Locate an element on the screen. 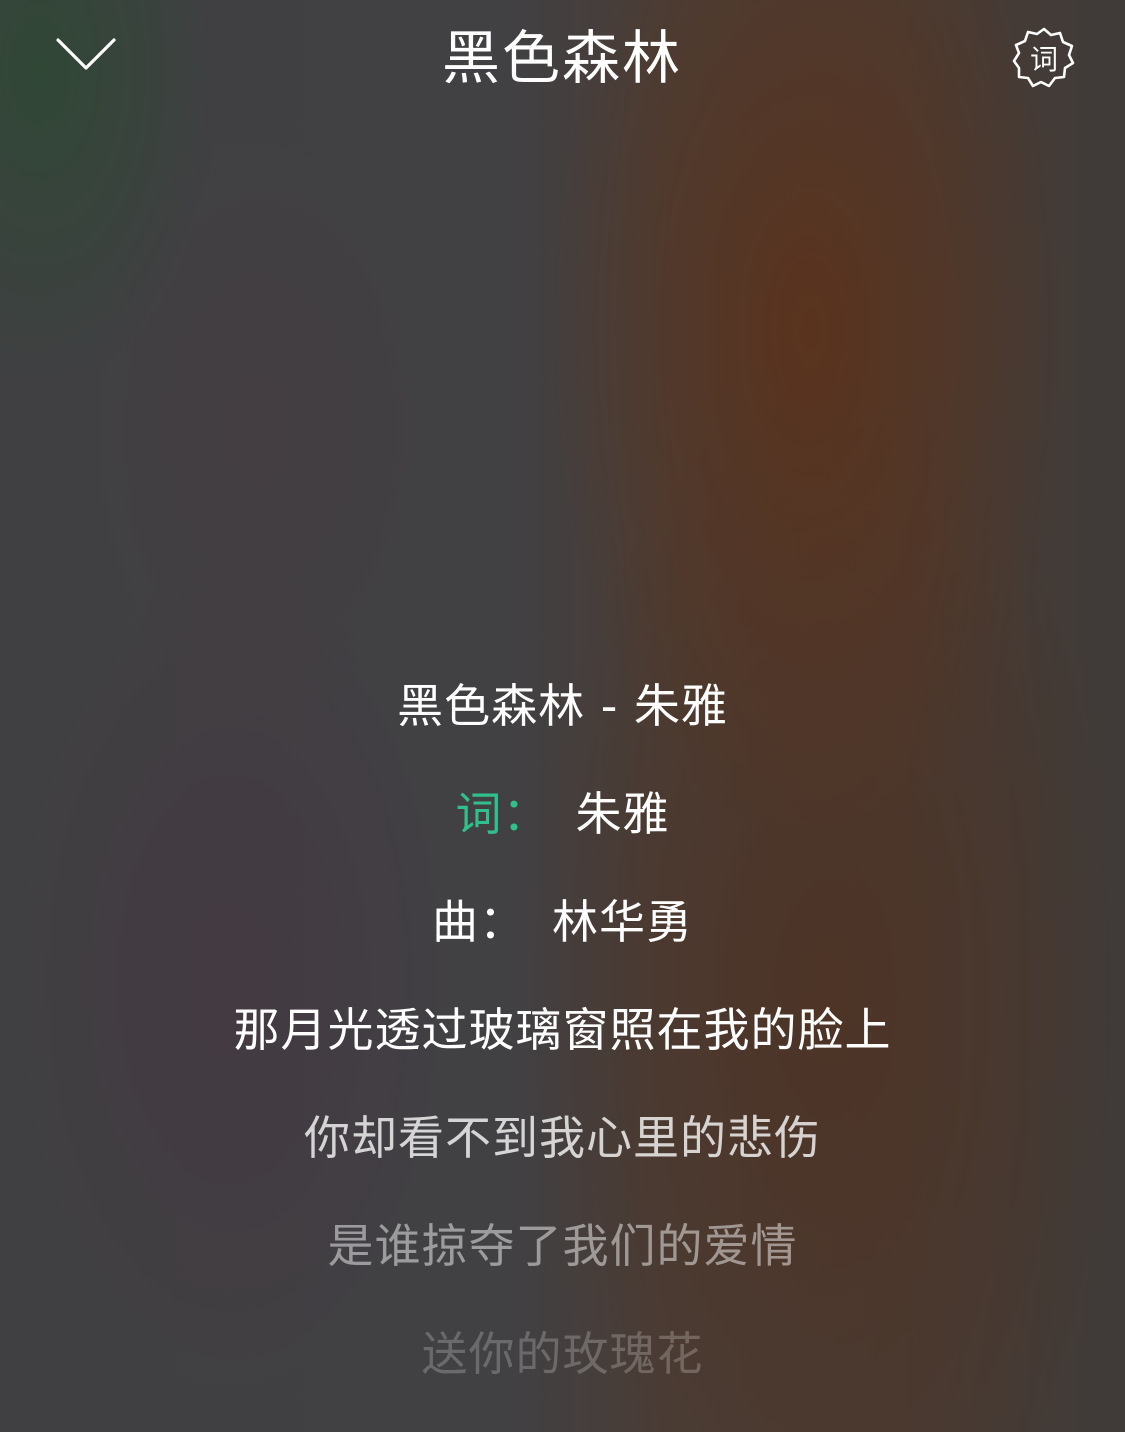 The image size is (1125, 1432). song-title-line: 黑色森林 - 朱雅 is located at coordinates (562, 706).